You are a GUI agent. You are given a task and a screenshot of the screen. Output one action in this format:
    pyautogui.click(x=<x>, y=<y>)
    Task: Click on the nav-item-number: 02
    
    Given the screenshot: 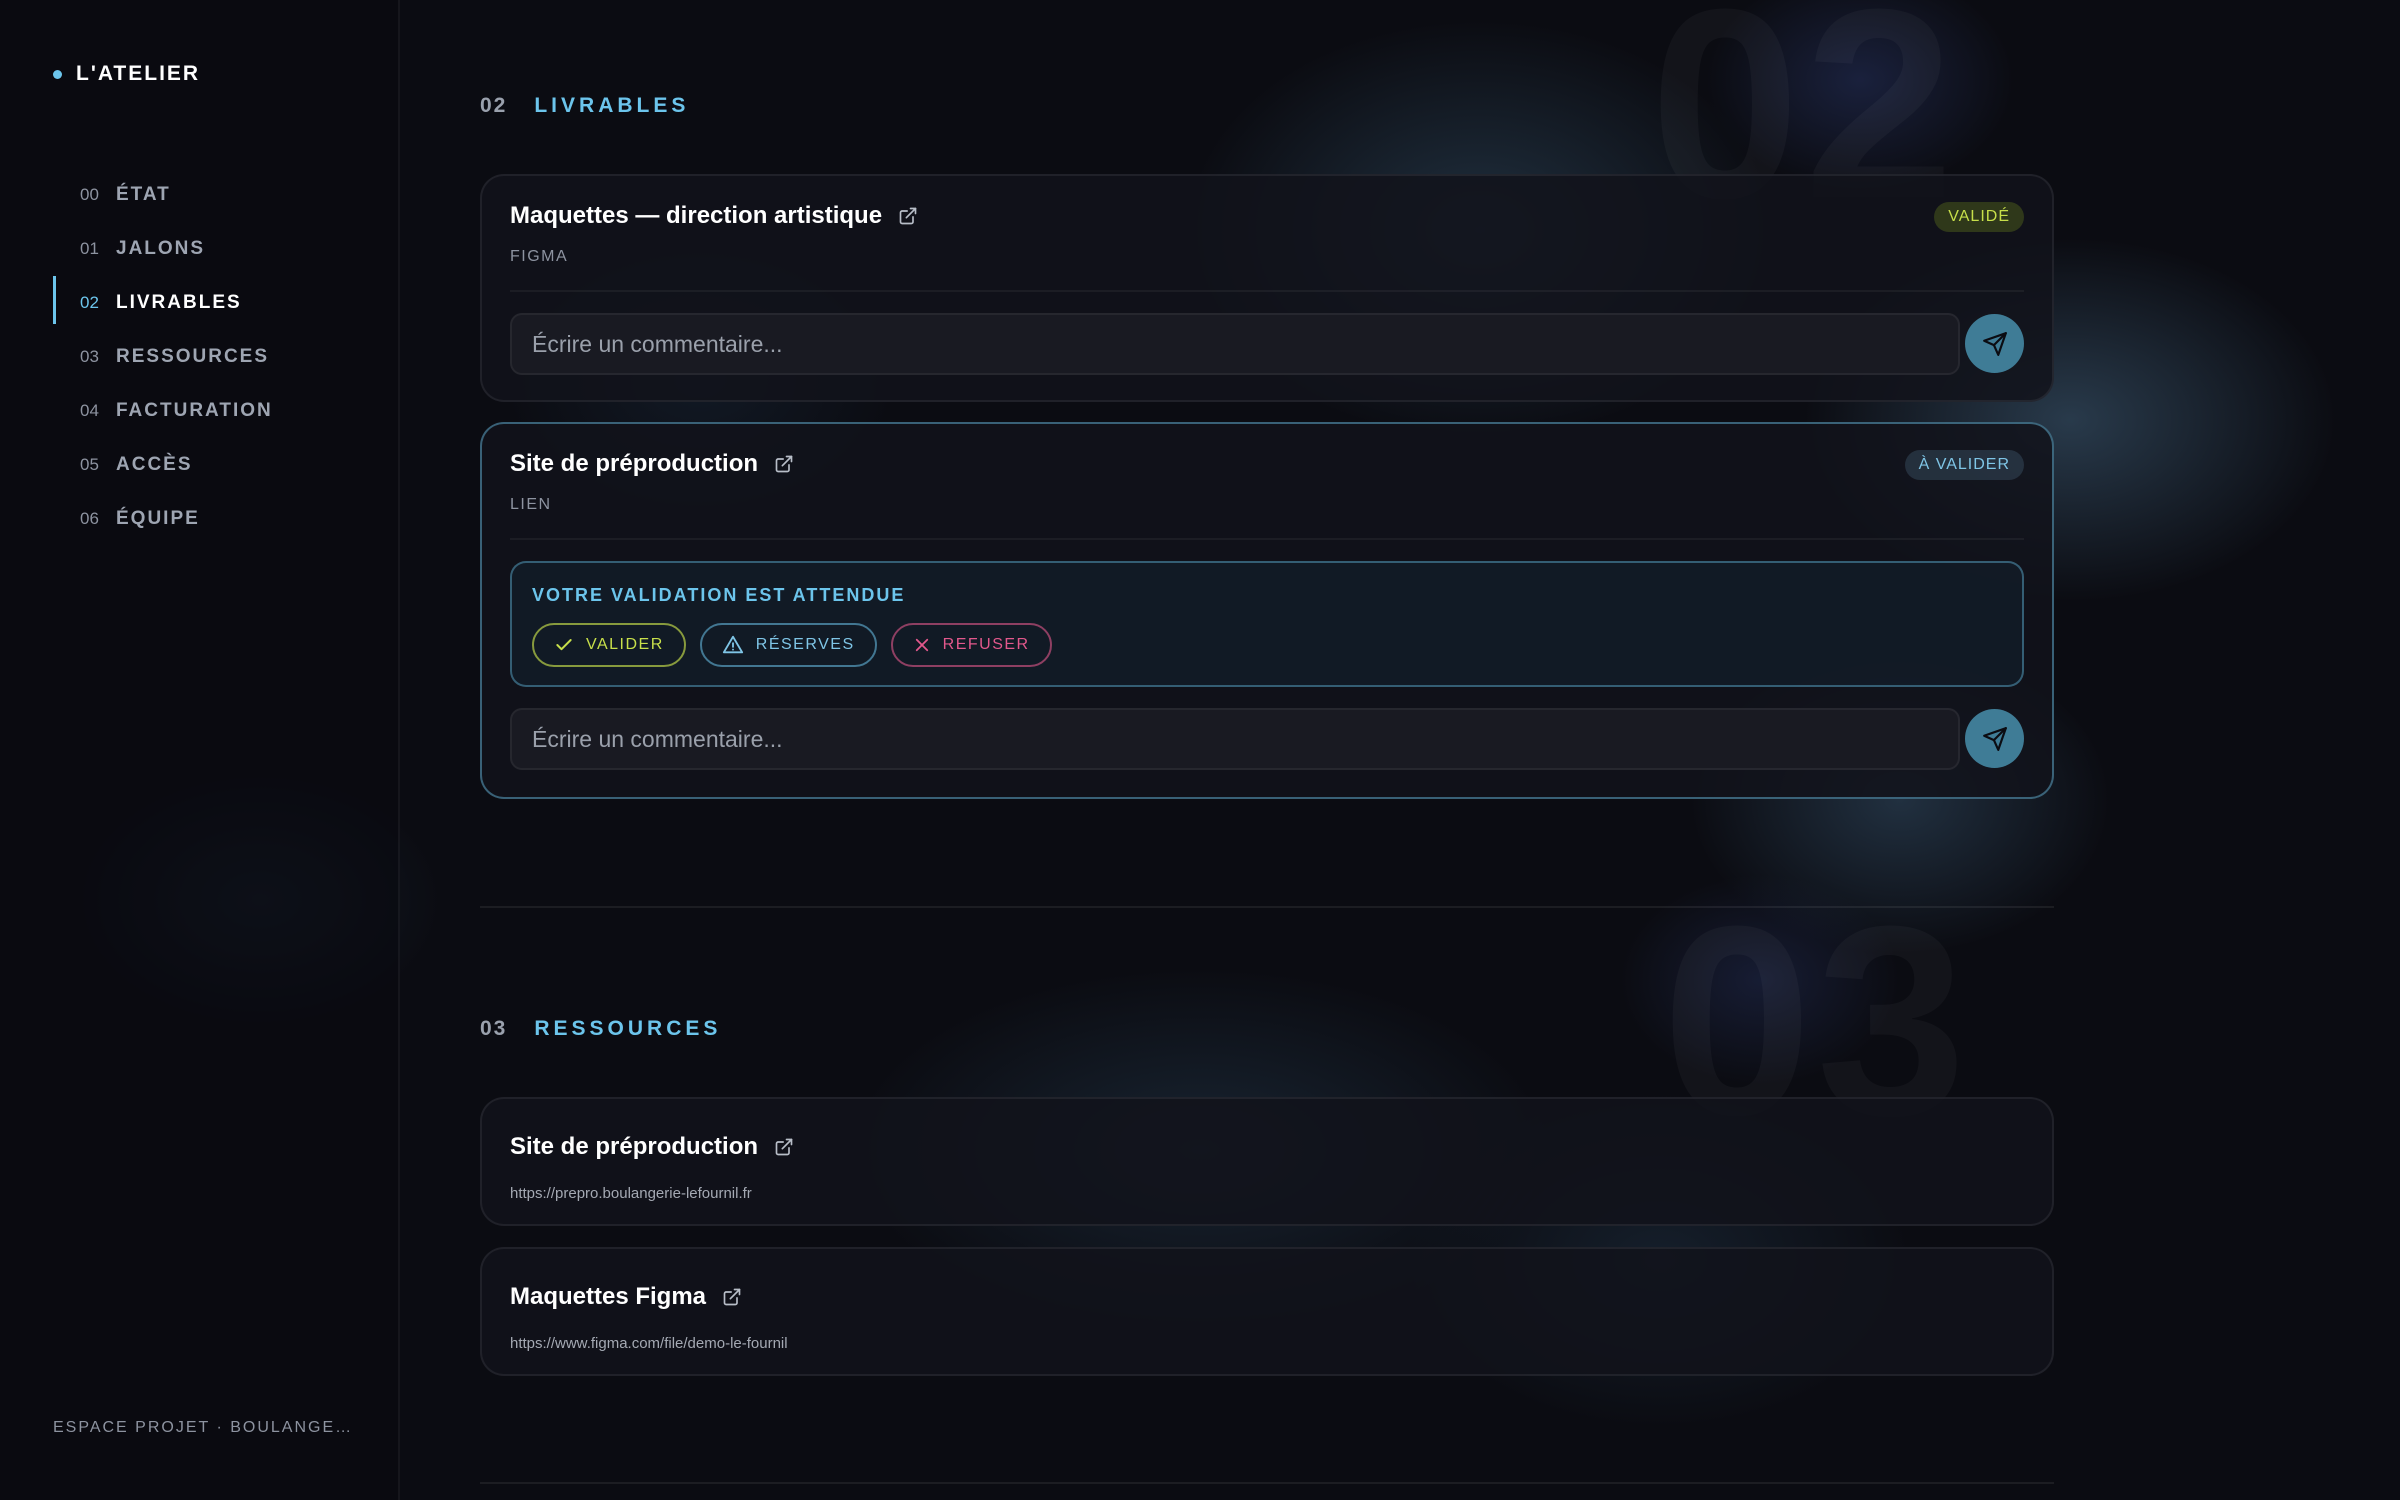 What is the action you would take?
    pyautogui.click(x=89, y=302)
    